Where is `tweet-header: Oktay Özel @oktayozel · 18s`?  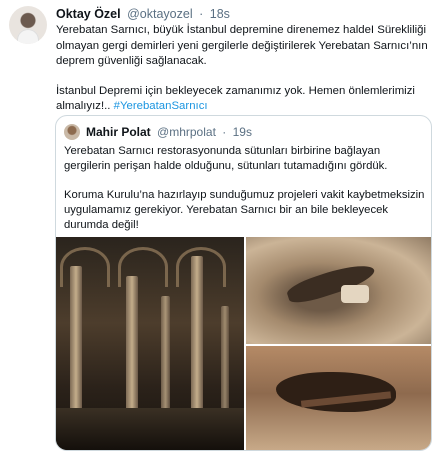 tweet-header: Oktay Özel @oktayozel · 18s is located at coordinates (143, 14).